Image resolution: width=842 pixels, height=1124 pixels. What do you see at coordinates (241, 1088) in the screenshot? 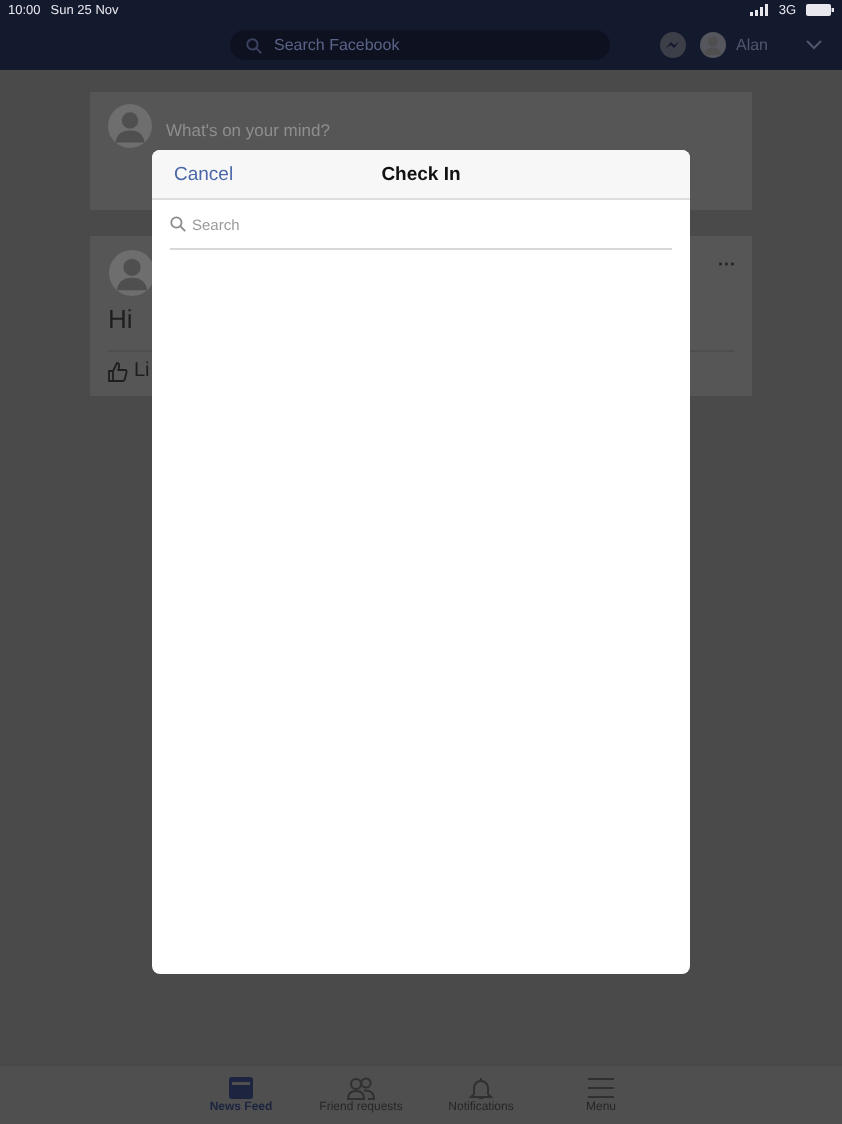
I see `news-feed-icon` at bounding box center [241, 1088].